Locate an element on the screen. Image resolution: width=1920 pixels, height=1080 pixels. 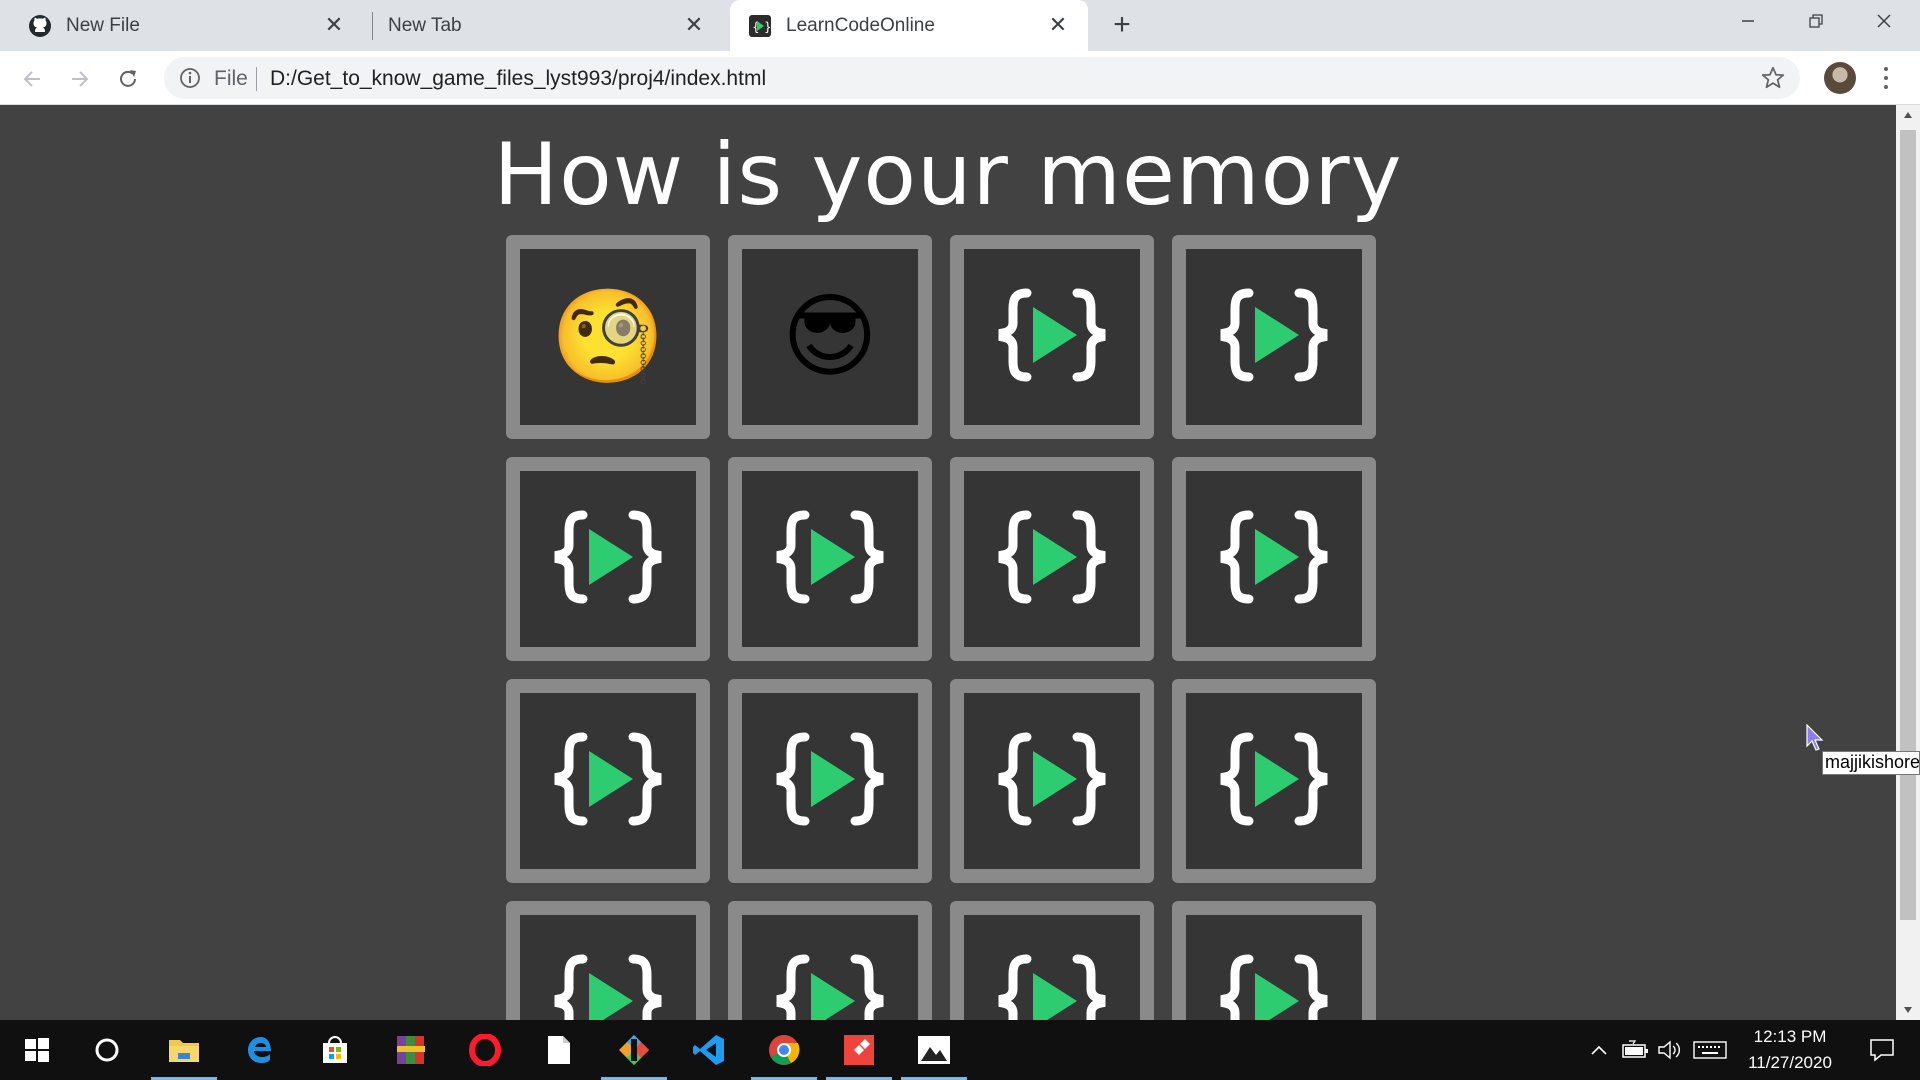
forward-arrow-icon is located at coordinates (80, 79).